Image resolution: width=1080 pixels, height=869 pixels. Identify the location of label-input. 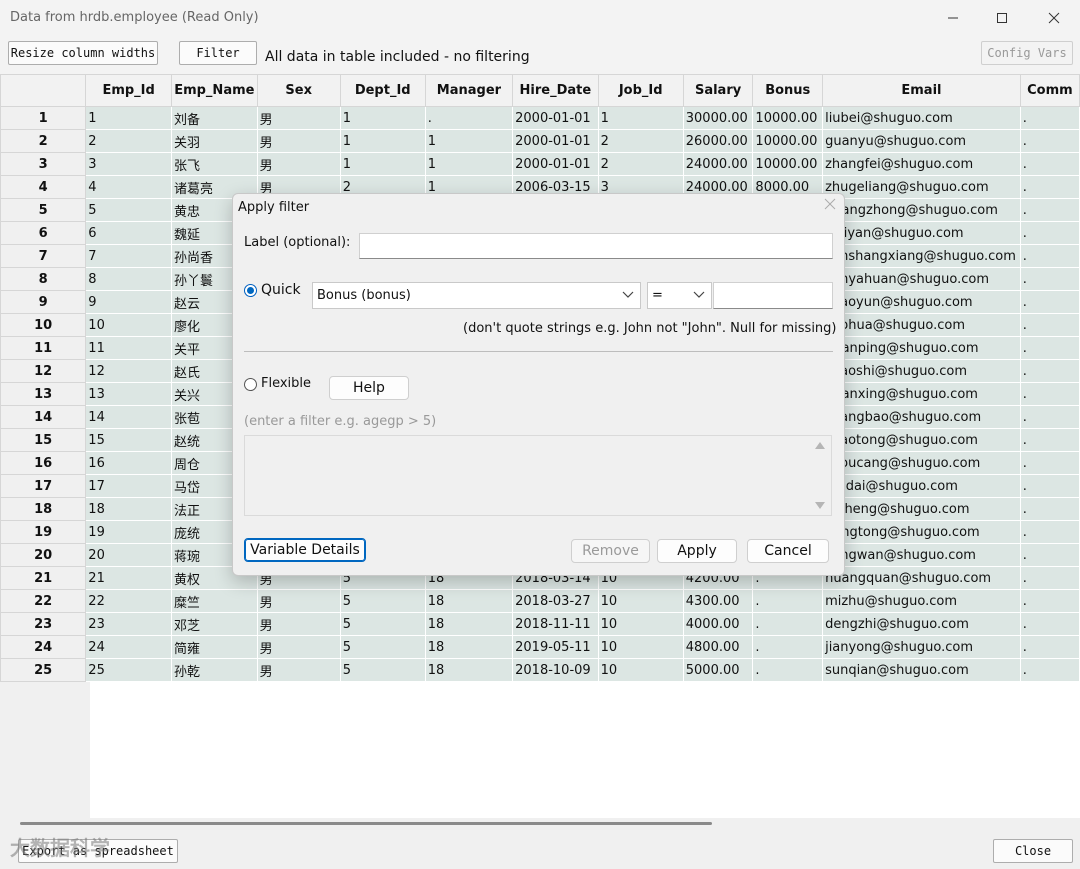
(596, 246).